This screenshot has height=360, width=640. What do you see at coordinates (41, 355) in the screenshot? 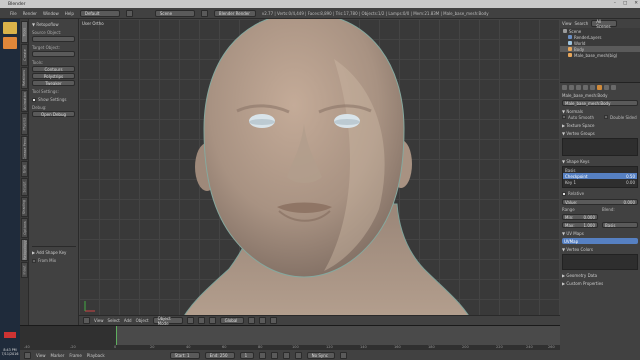
I see `timeline-menu-view: View` at bounding box center [41, 355].